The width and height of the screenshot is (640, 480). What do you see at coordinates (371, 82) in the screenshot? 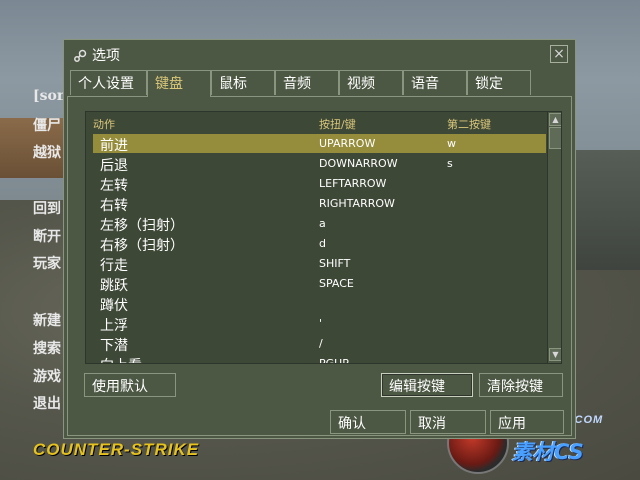
I see `tab-video: 视频` at bounding box center [371, 82].